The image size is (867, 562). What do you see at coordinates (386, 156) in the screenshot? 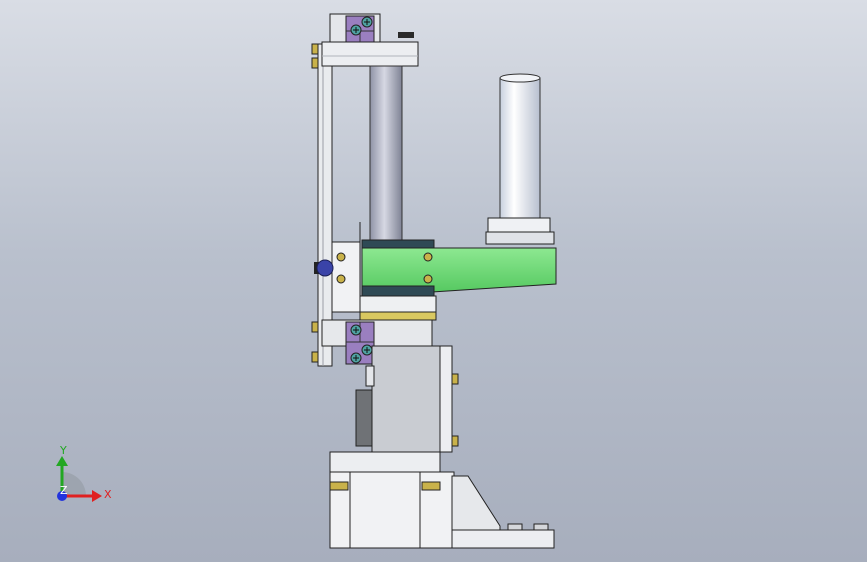
I see `vertical-guide-rod` at bounding box center [386, 156].